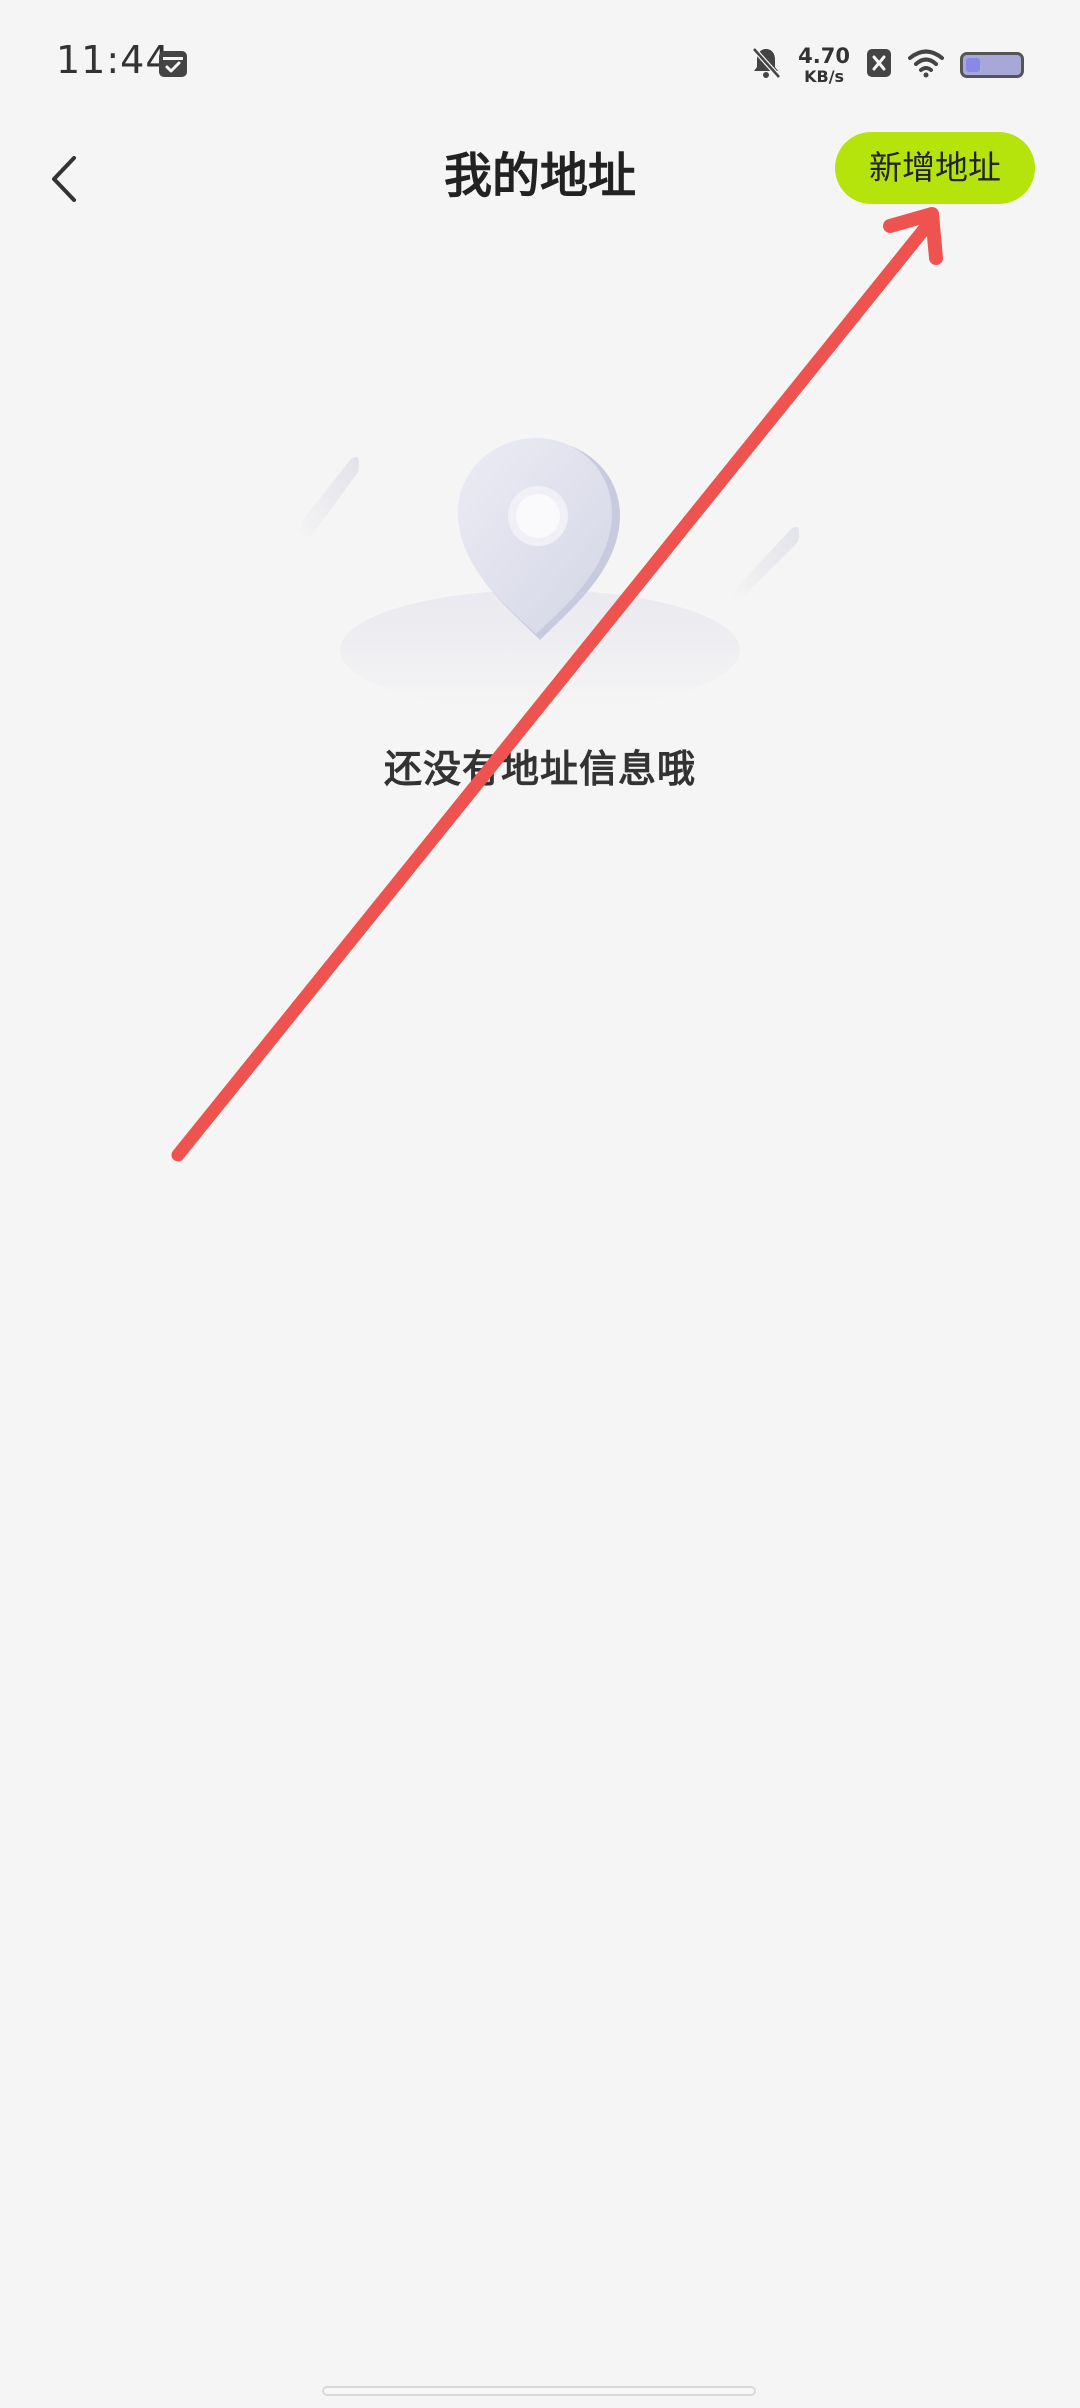  What do you see at coordinates (559, 541) in the screenshot?
I see `empty-state-illustration` at bounding box center [559, 541].